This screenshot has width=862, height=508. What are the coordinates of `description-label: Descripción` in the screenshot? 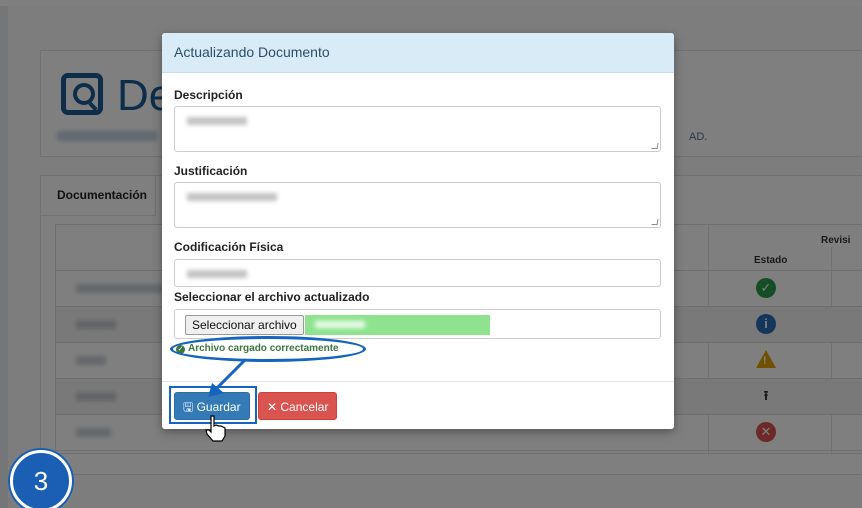 It's located at (208, 95).